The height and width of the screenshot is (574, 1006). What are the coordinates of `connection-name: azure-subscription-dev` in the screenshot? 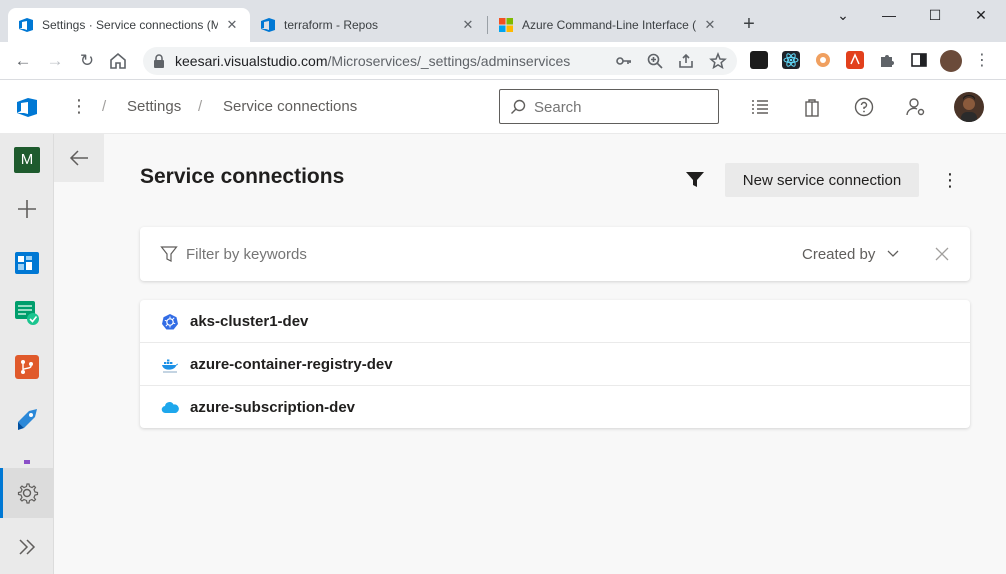 It's located at (272, 407).